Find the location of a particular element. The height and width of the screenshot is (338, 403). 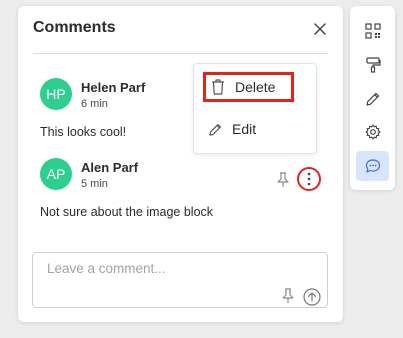

delete-menu-item: Delete is located at coordinates (248, 87).